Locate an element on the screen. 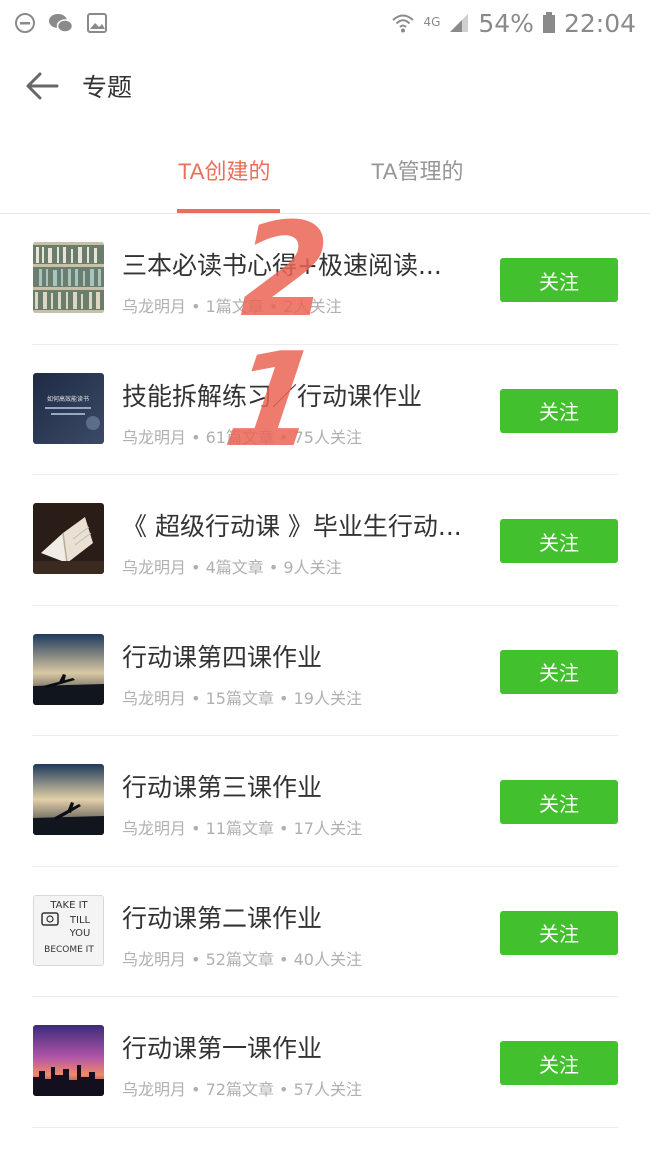 The image size is (650, 1156). back-button is located at coordinates (42, 86).